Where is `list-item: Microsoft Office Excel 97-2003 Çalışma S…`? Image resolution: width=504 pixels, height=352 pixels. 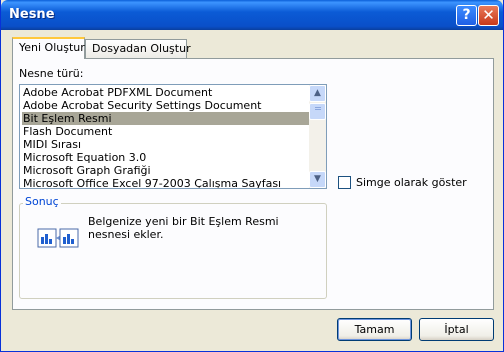
list-item: Microsoft Office Excel 97-2003 Çalışma S… is located at coordinates (166, 182).